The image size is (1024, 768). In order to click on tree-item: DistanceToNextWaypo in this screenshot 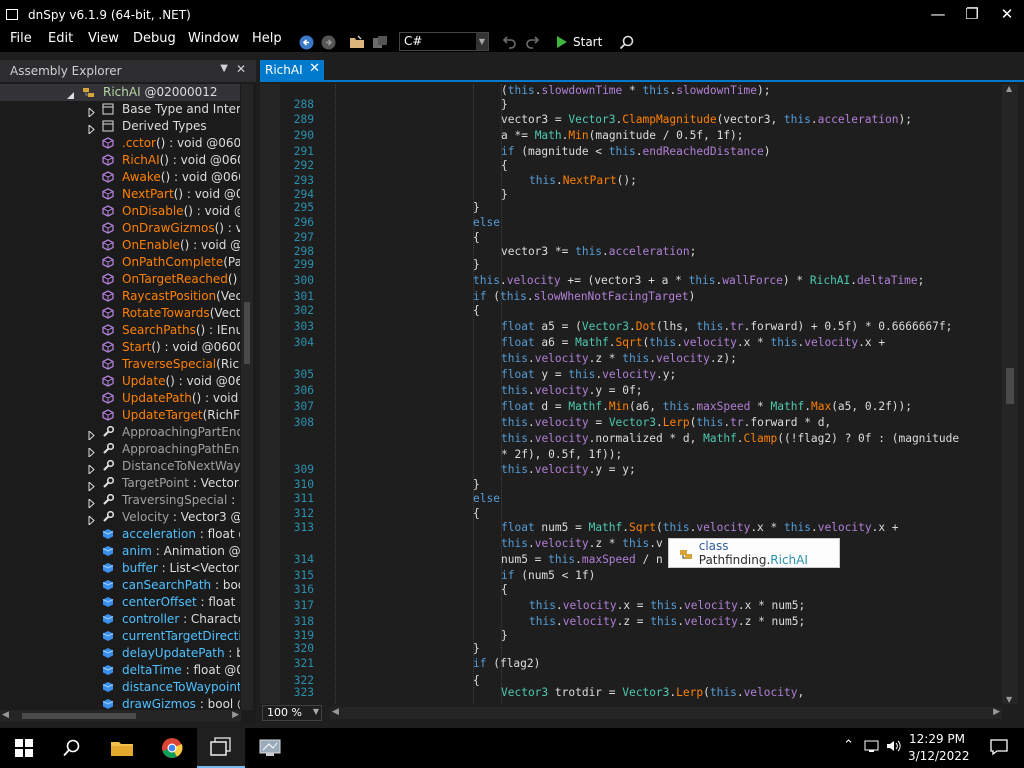, I will do `click(120, 466)`.